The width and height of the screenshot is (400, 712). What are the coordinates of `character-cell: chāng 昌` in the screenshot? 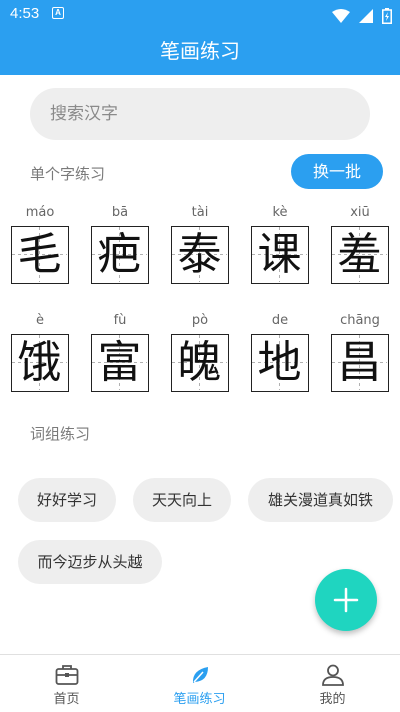 It's located at (360, 352).